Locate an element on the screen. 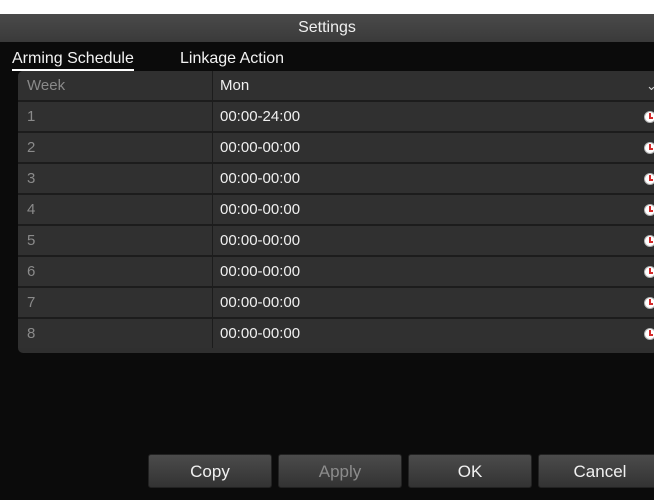  schedule-row: 8 00:00-00:00 is located at coordinates (336, 333).